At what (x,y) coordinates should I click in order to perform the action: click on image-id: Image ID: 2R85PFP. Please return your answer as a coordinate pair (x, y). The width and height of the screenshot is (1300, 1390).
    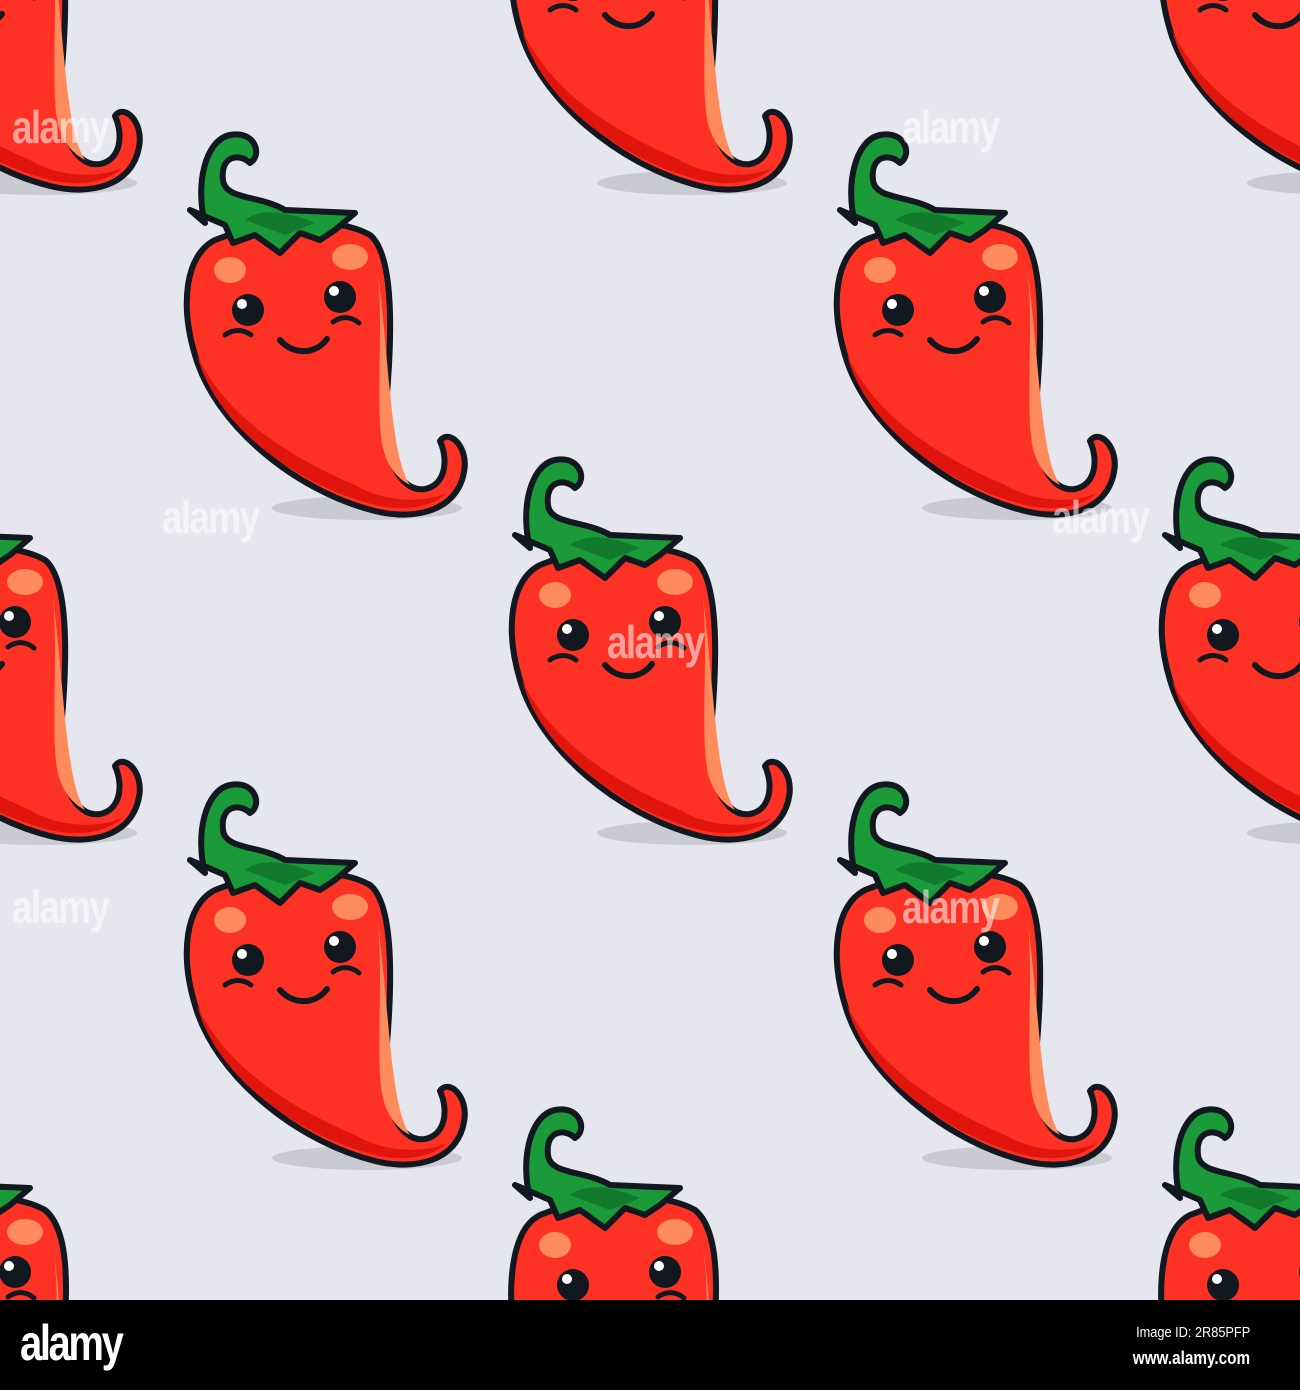
    Looking at the image, I should click on (1192, 1332).